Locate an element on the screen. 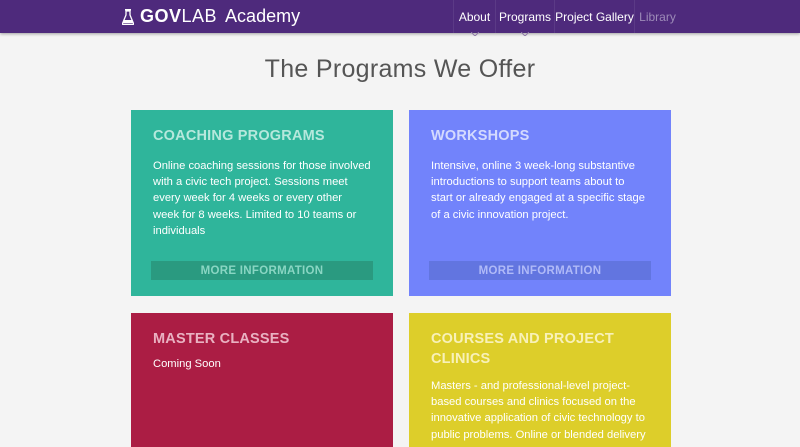  nav-menu: About Programs Project Gallery Library is located at coordinates (566, 18).